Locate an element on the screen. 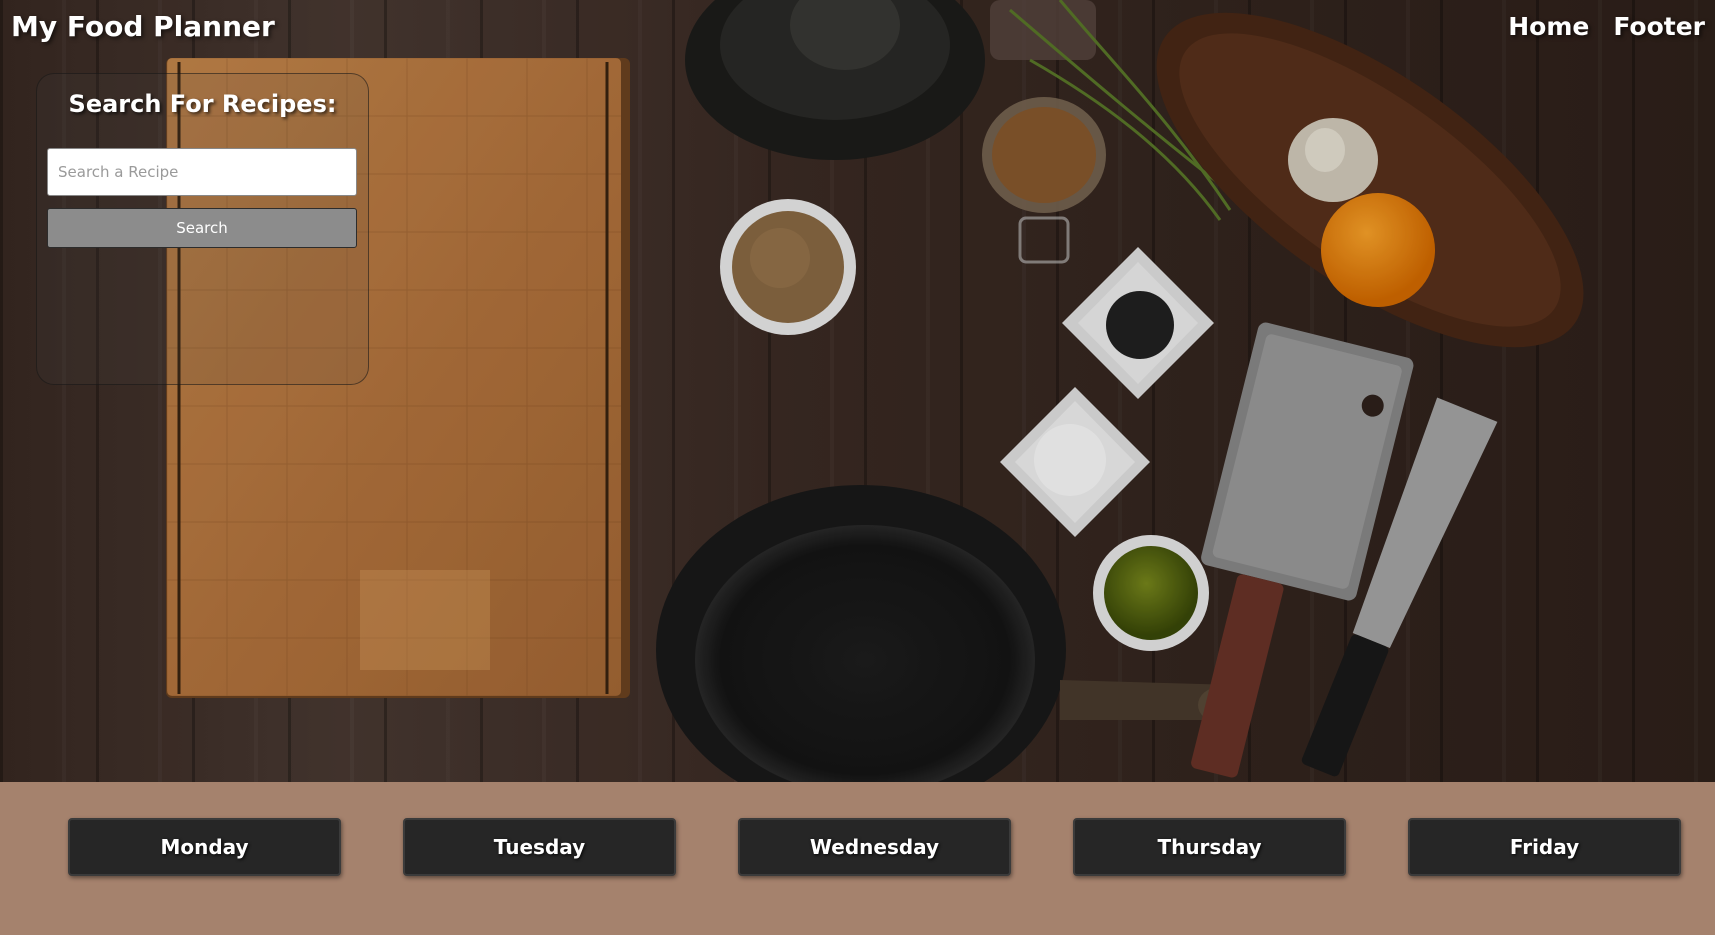  day-button-tuesday: Tuesday is located at coordinates (539, 847).